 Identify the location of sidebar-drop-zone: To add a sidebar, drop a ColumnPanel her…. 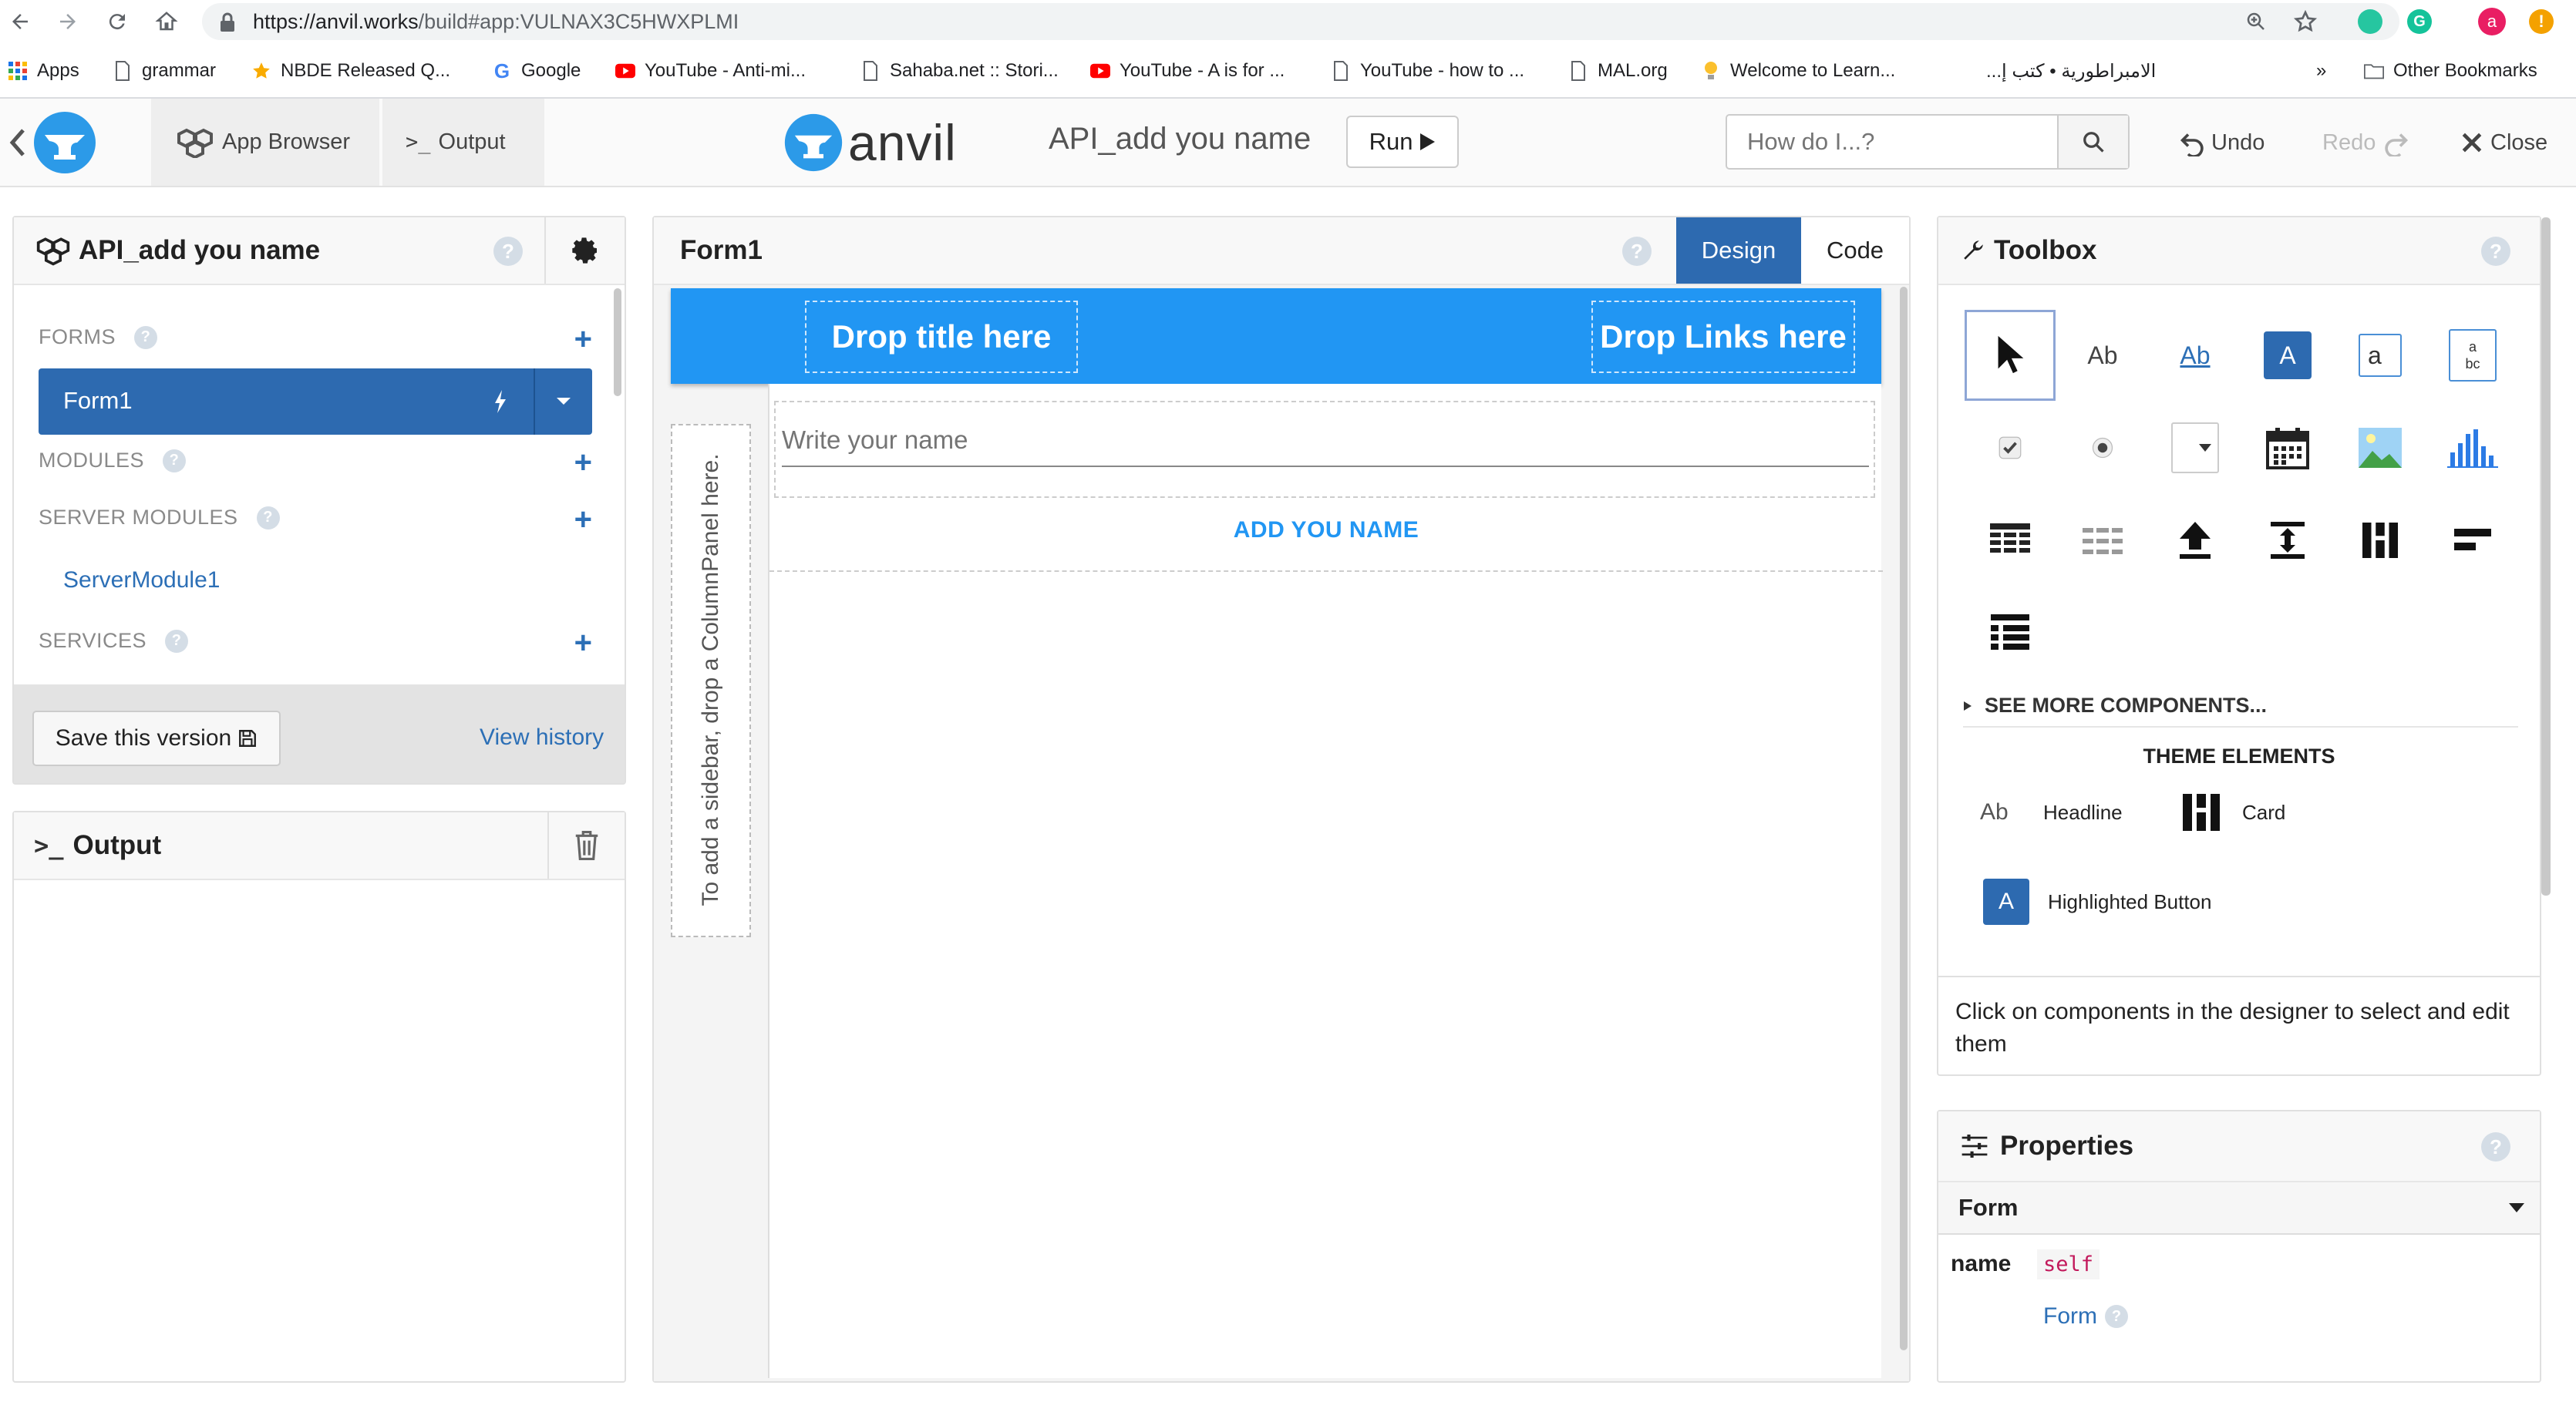
(711, 680).